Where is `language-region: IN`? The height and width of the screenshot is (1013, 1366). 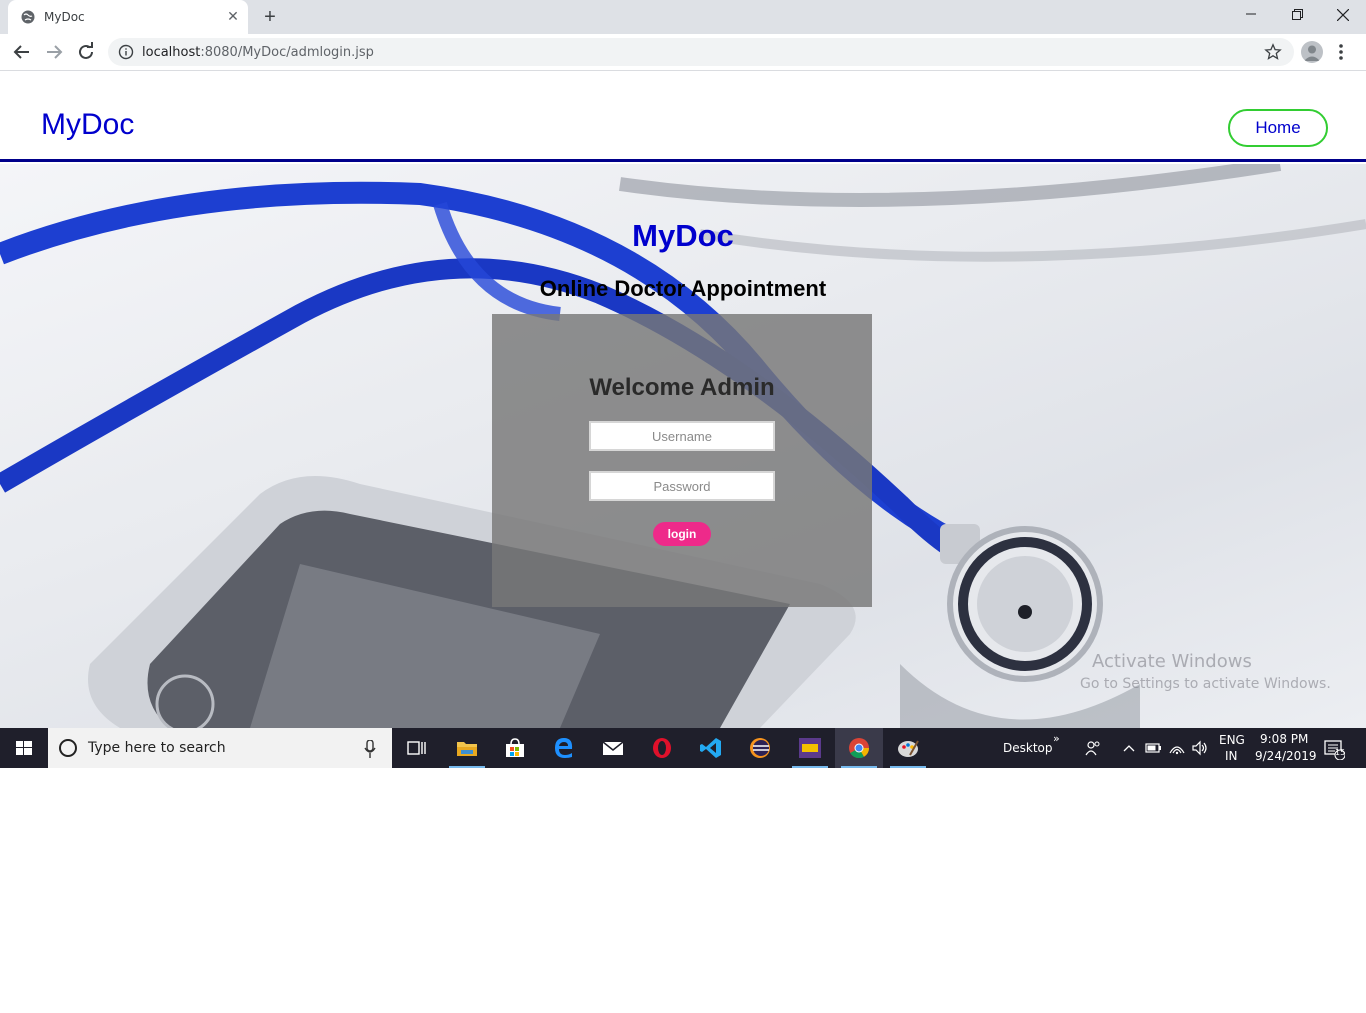
language-region: IN is located at coordinates (1231, 756).